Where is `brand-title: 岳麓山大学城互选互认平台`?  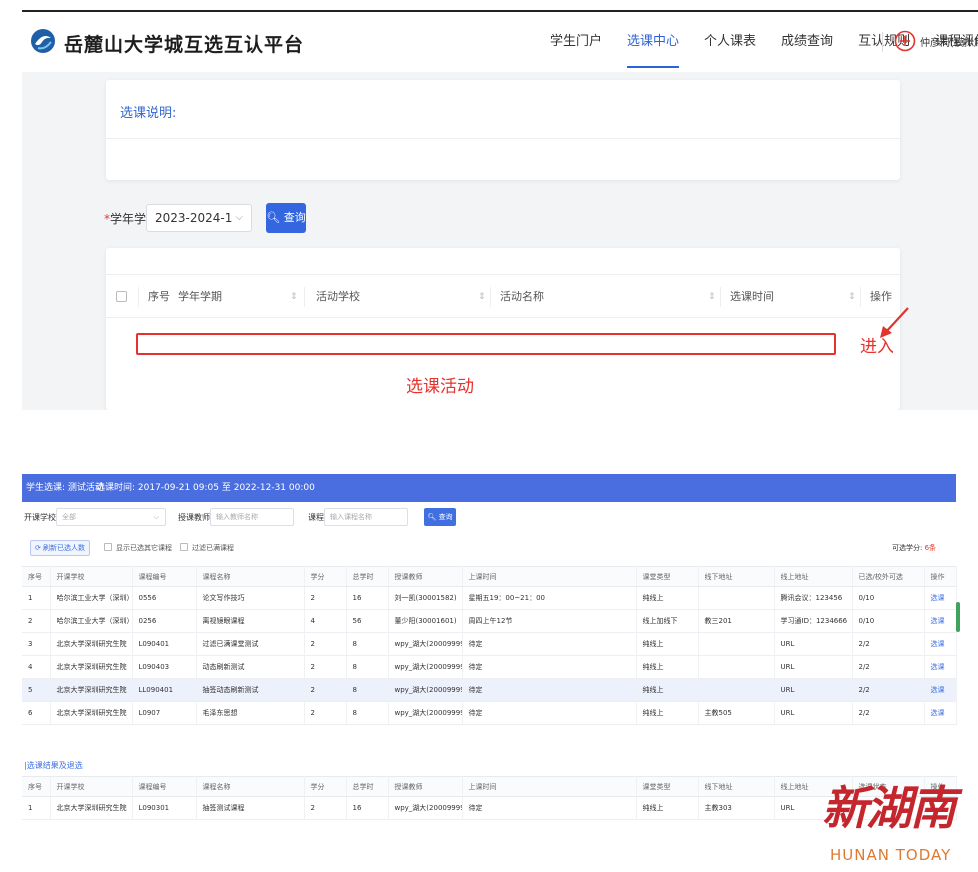
brand-title: 岳麓山大学城互选互认平台 is located at coordinates (184, 45).